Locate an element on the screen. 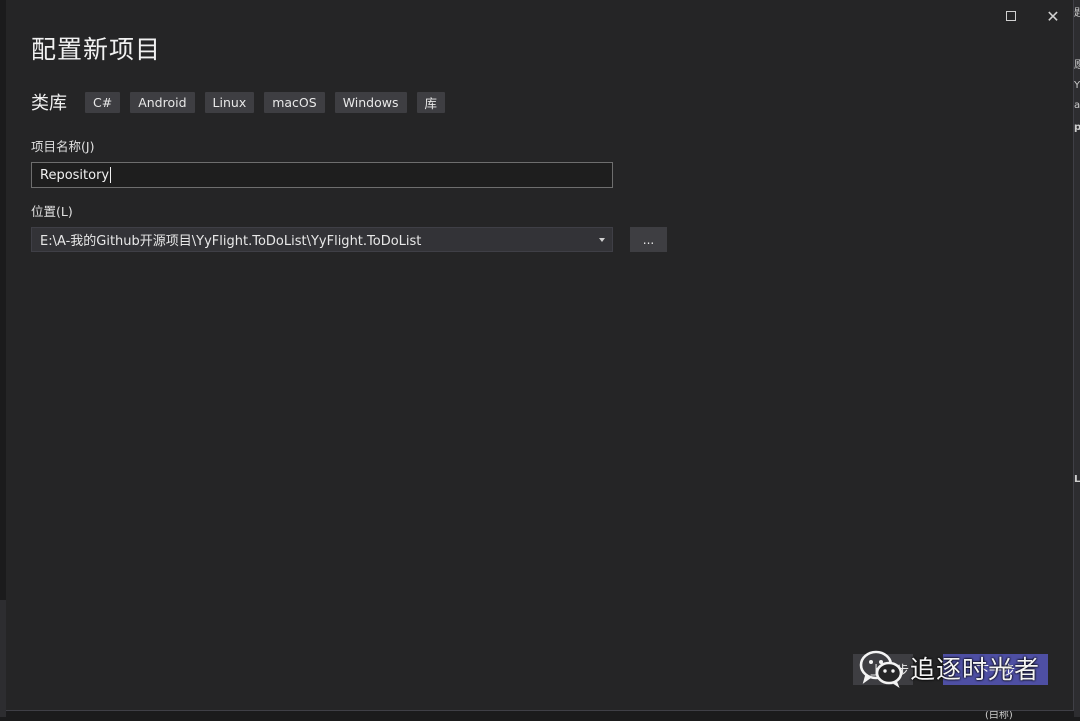 This screenshot has height=721, width=1080. template-name: 类库 is located at coordinates (49, 103).